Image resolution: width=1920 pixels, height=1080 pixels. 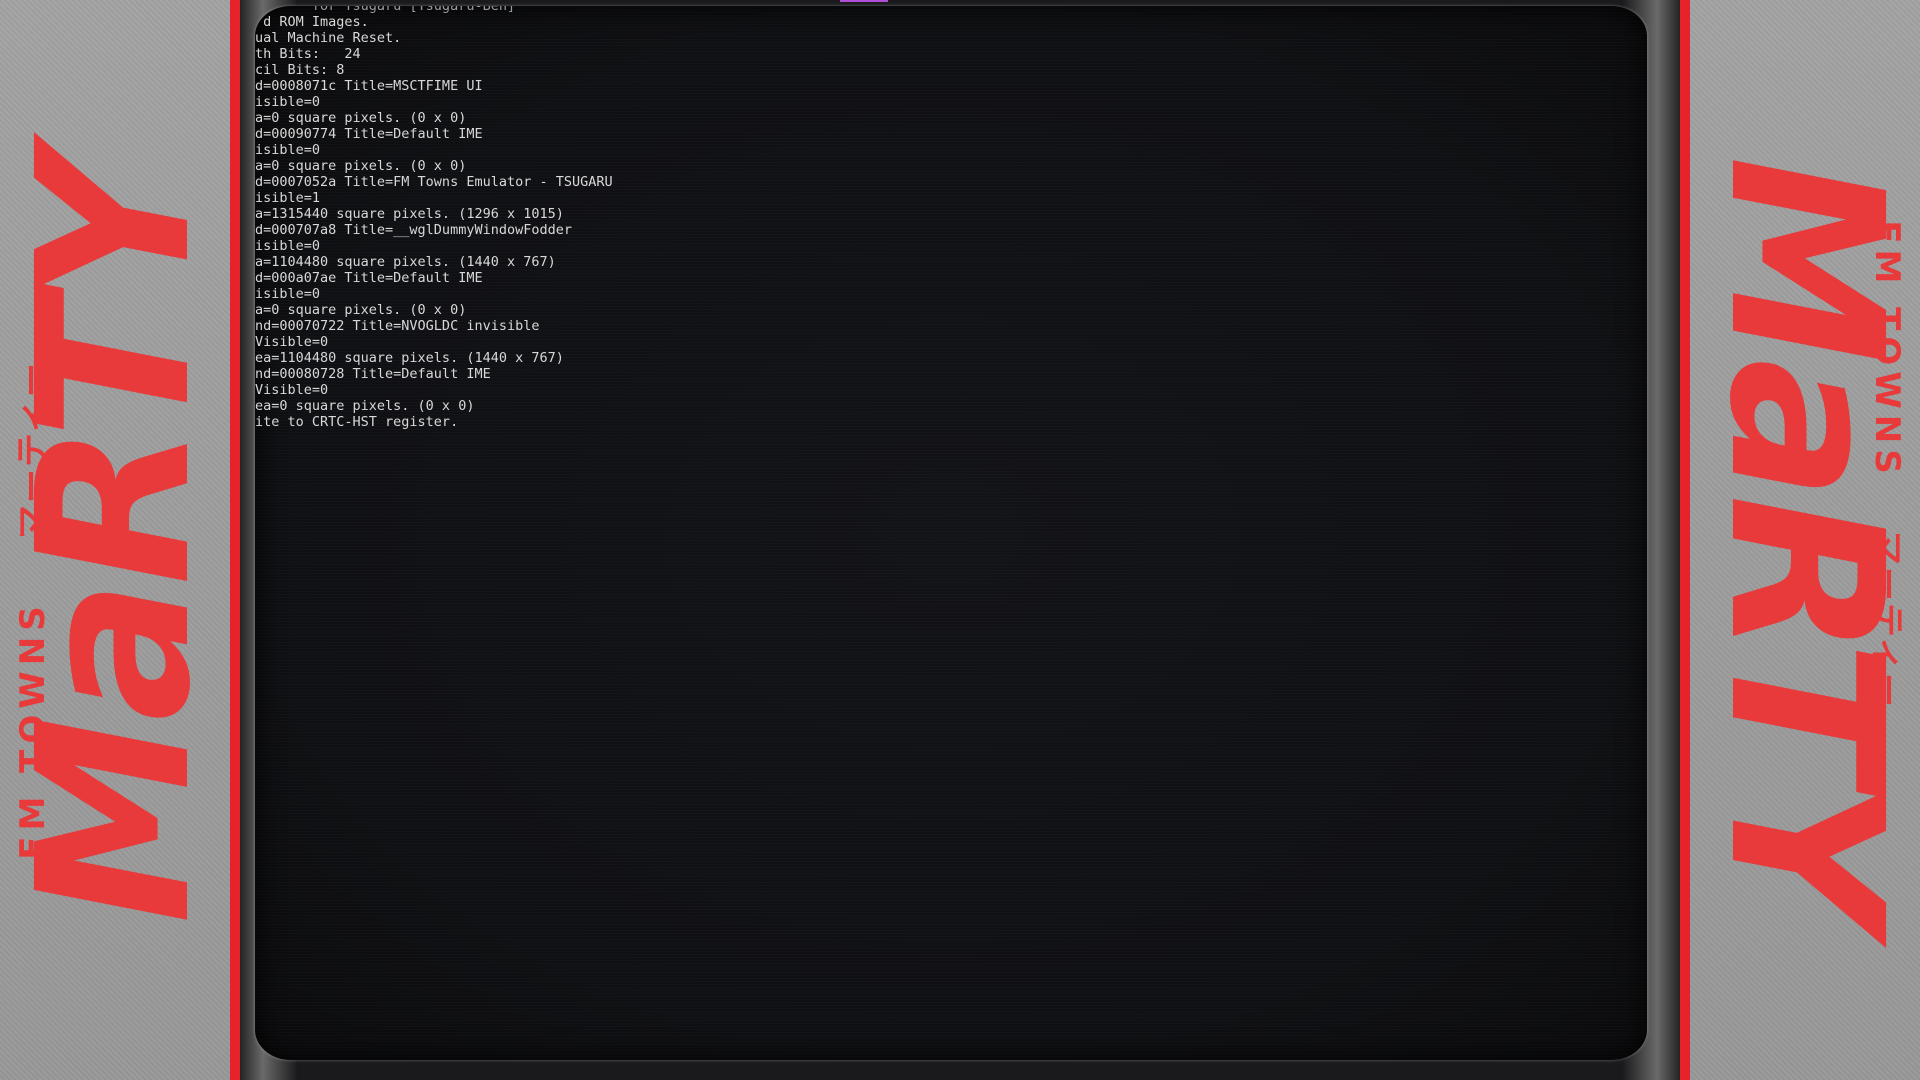 I want to click on console-line: d=000707a8 Title=__wglDummyWindowFodder, so click(x=413, y=230).